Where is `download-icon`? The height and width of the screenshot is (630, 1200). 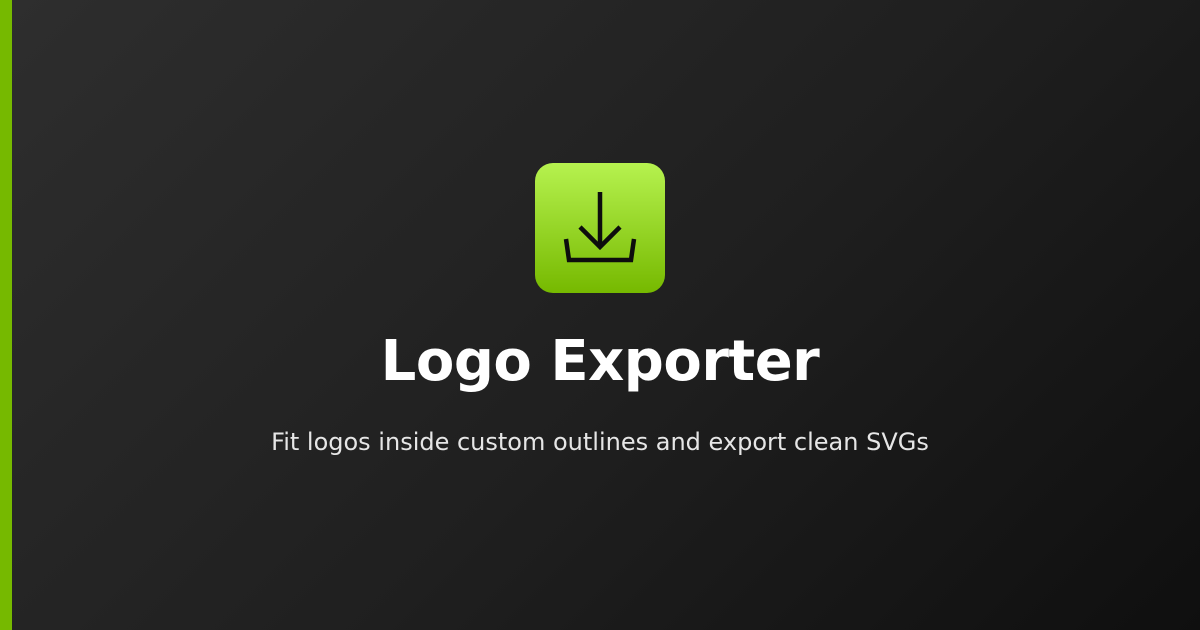
download-icon is located at coordinates (600, 227).